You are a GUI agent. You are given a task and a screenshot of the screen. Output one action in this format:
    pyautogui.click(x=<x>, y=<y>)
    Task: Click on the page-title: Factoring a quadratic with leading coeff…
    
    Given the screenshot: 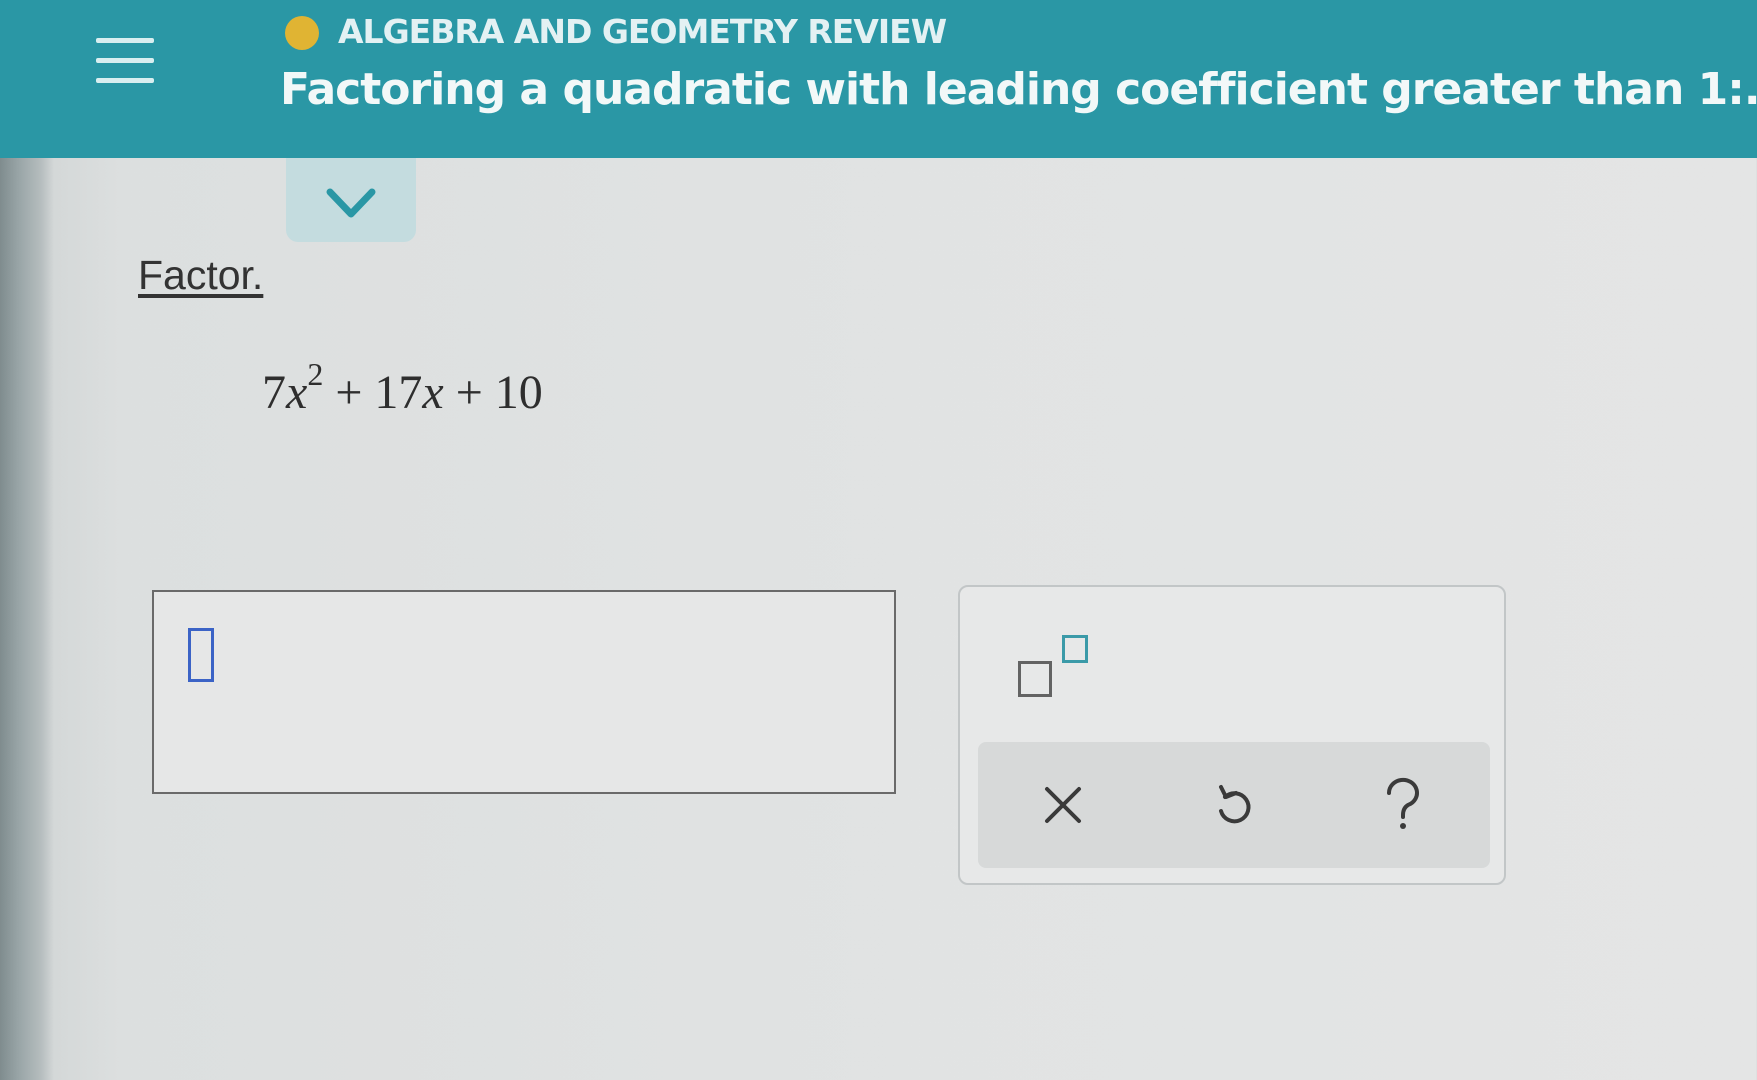 What is the action you would take?
    pyautogui.click(x=1018, y=89)
    